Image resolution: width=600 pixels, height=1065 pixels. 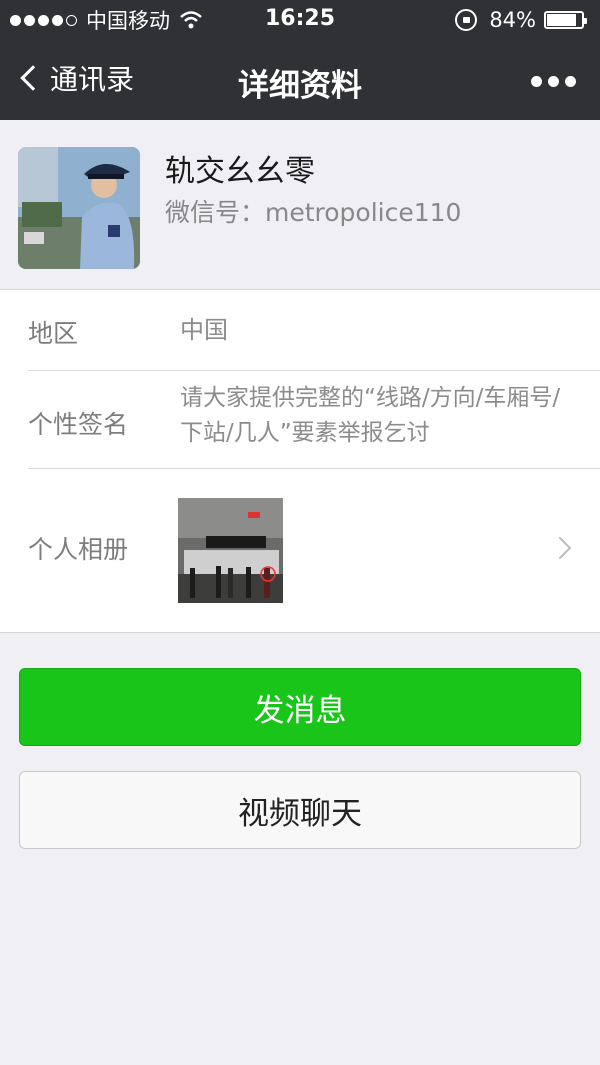 What do you see at coordinates (300, 86) in the screenshot?
I see `page-title: 详细资料` at bounding box center [300, 86].